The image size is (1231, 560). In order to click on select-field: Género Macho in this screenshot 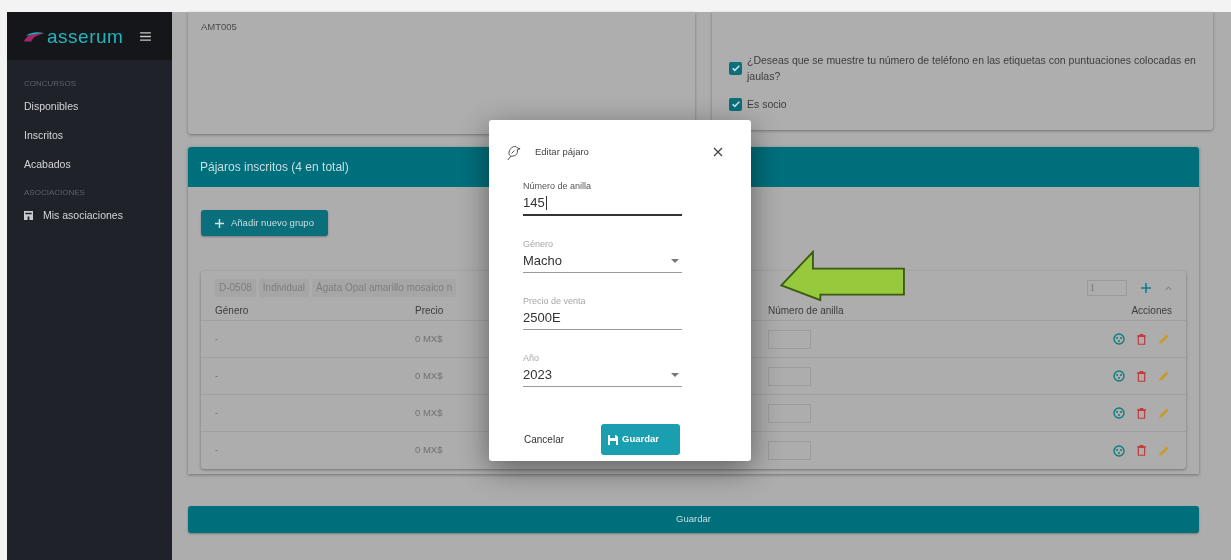, I will do `click(602, 254)`.